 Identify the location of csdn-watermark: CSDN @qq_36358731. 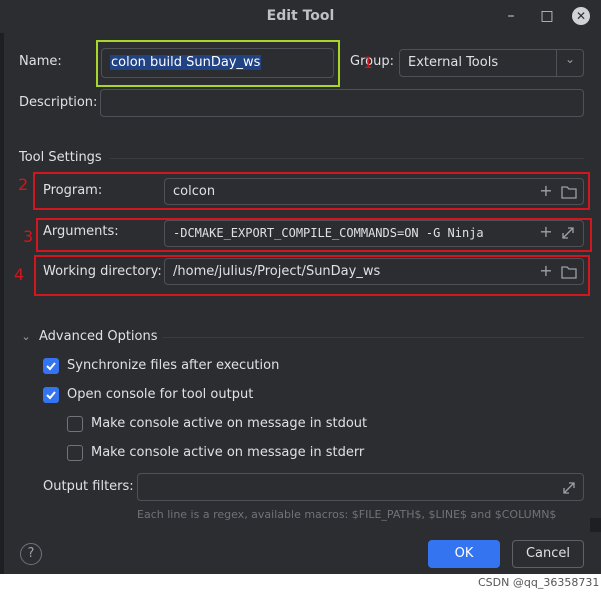
(539, 582).